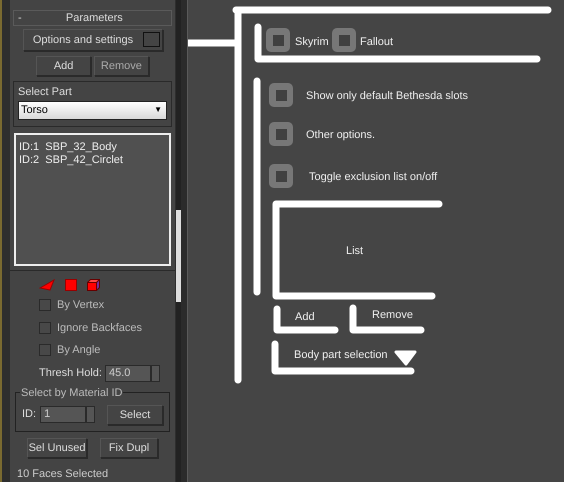  I want to click on list-item: ID:1 SBP_32_Body, so click(92, 147).